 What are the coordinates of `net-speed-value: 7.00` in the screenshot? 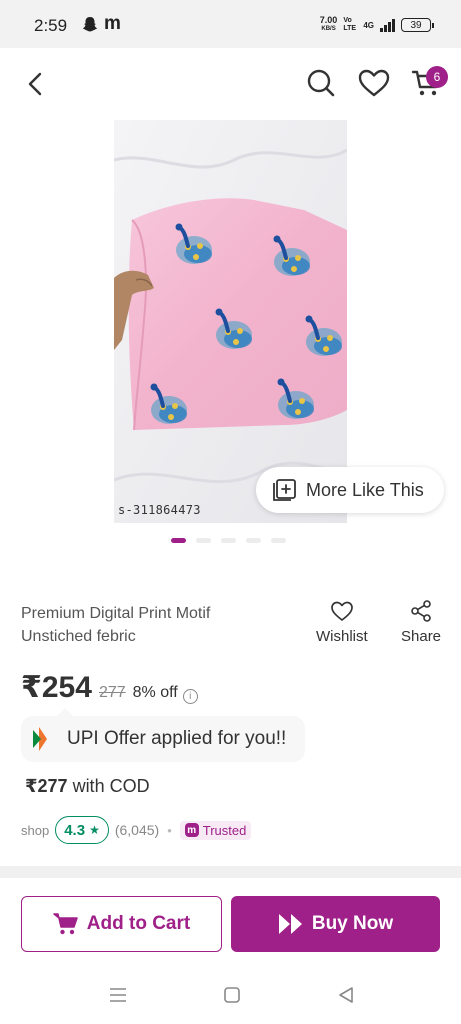 It's located at (328, 20).